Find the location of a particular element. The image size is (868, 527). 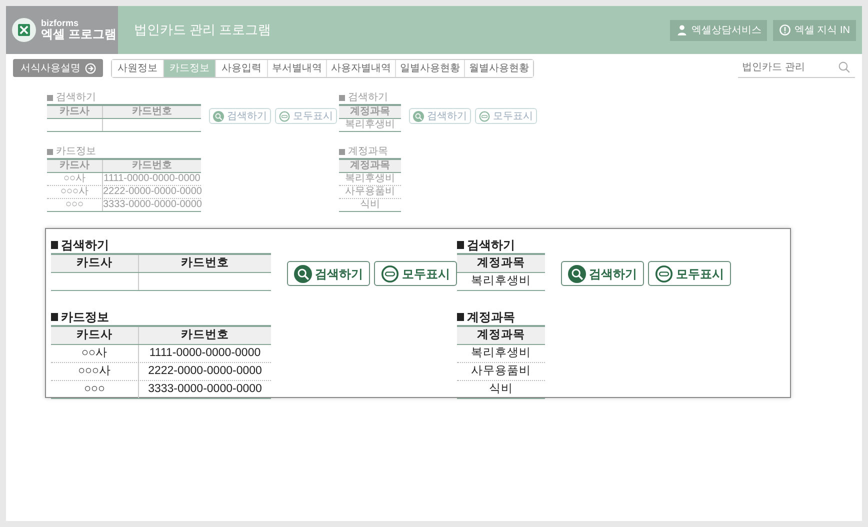

table-cell-text: 1111-0000-0000-0000 is located at coordinates (205, 353).